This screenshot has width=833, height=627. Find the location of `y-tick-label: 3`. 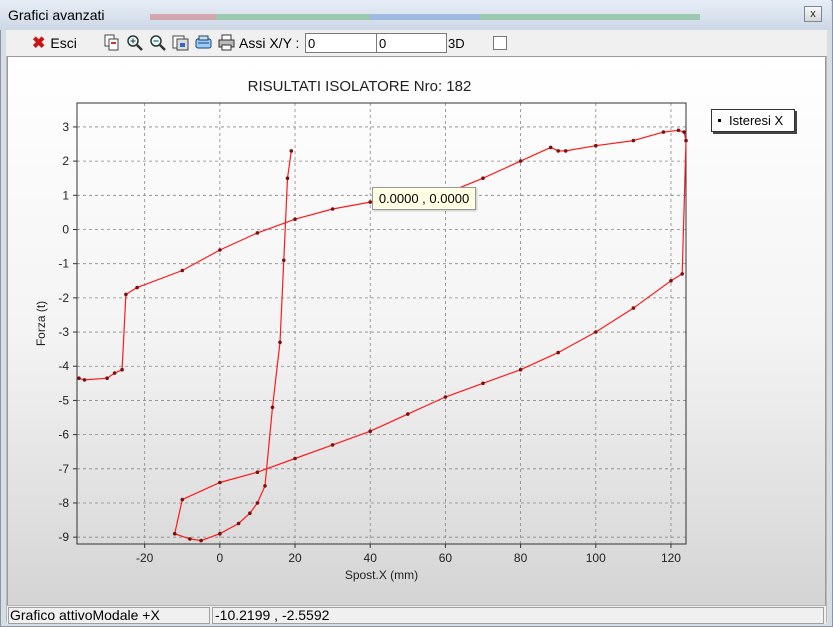

y-tick-label: 3 is located at coordinates (65, 127).